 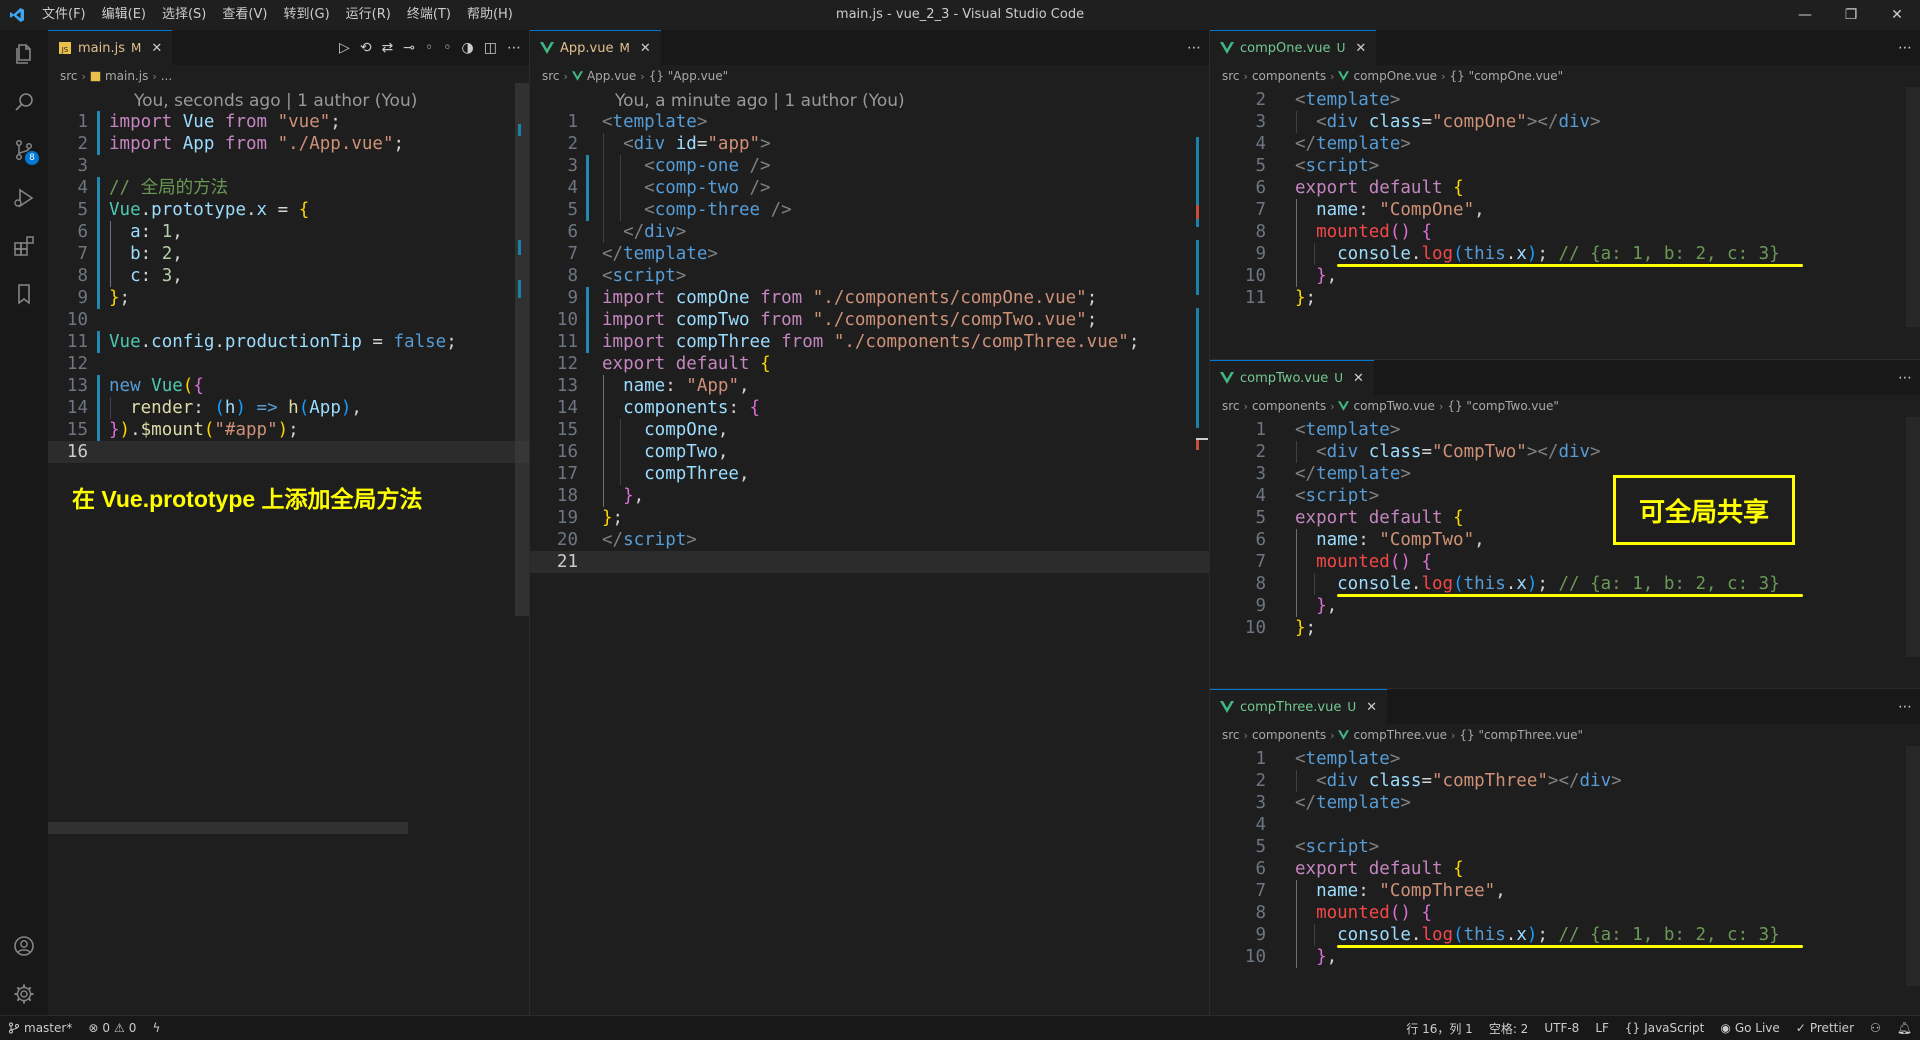 I want to click on code-token: >, so click(x=1374, y=847).